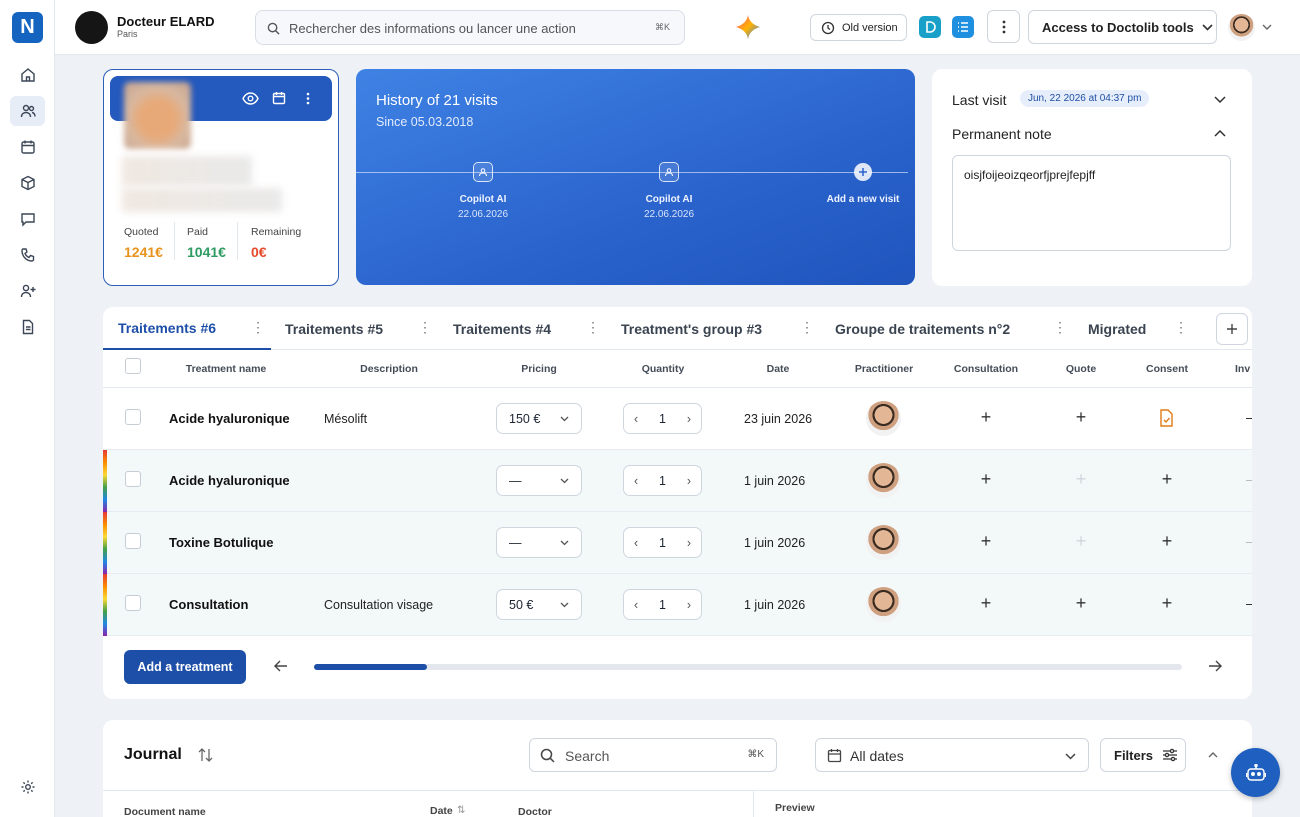  What do you see at coordinates (653, 755) in the screenshot?
I see `journal-search-input: Search ⌘K` at bounding box center [653, 755].